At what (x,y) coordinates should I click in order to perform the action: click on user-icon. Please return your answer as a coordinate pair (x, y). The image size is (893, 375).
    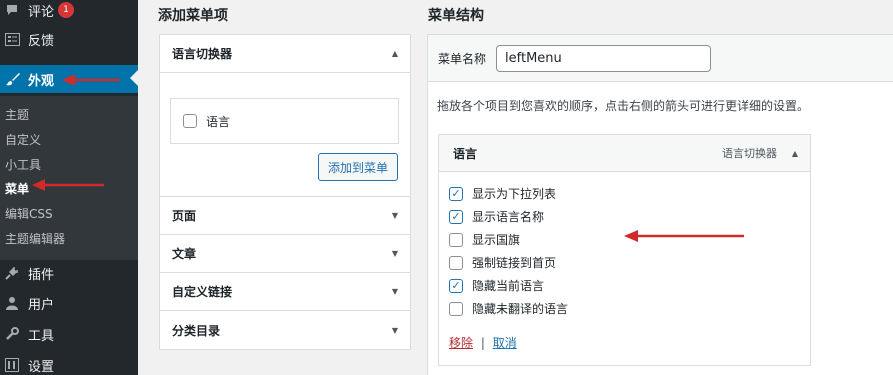
    Looking at the image, I should click on (12, 303).